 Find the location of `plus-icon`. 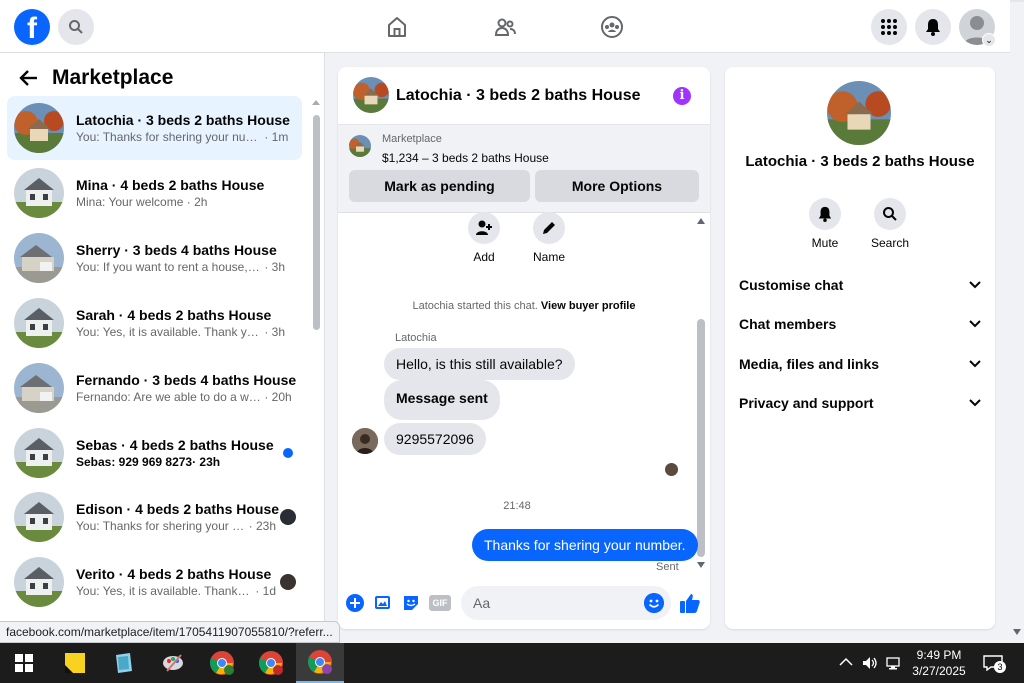

plus-icon is located at coordinates (355, 603).